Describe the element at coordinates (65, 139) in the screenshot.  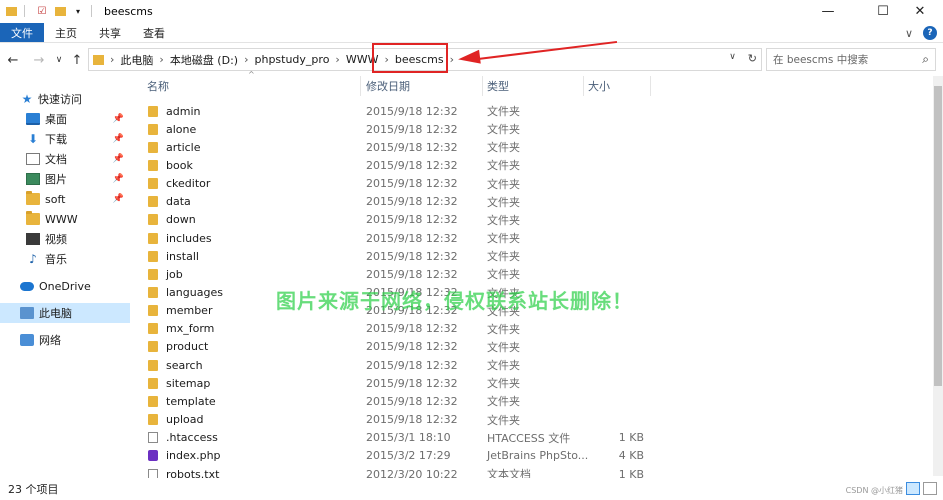
I see `sidebar-item-downloads: ⬇ 下载 📌` at that location.